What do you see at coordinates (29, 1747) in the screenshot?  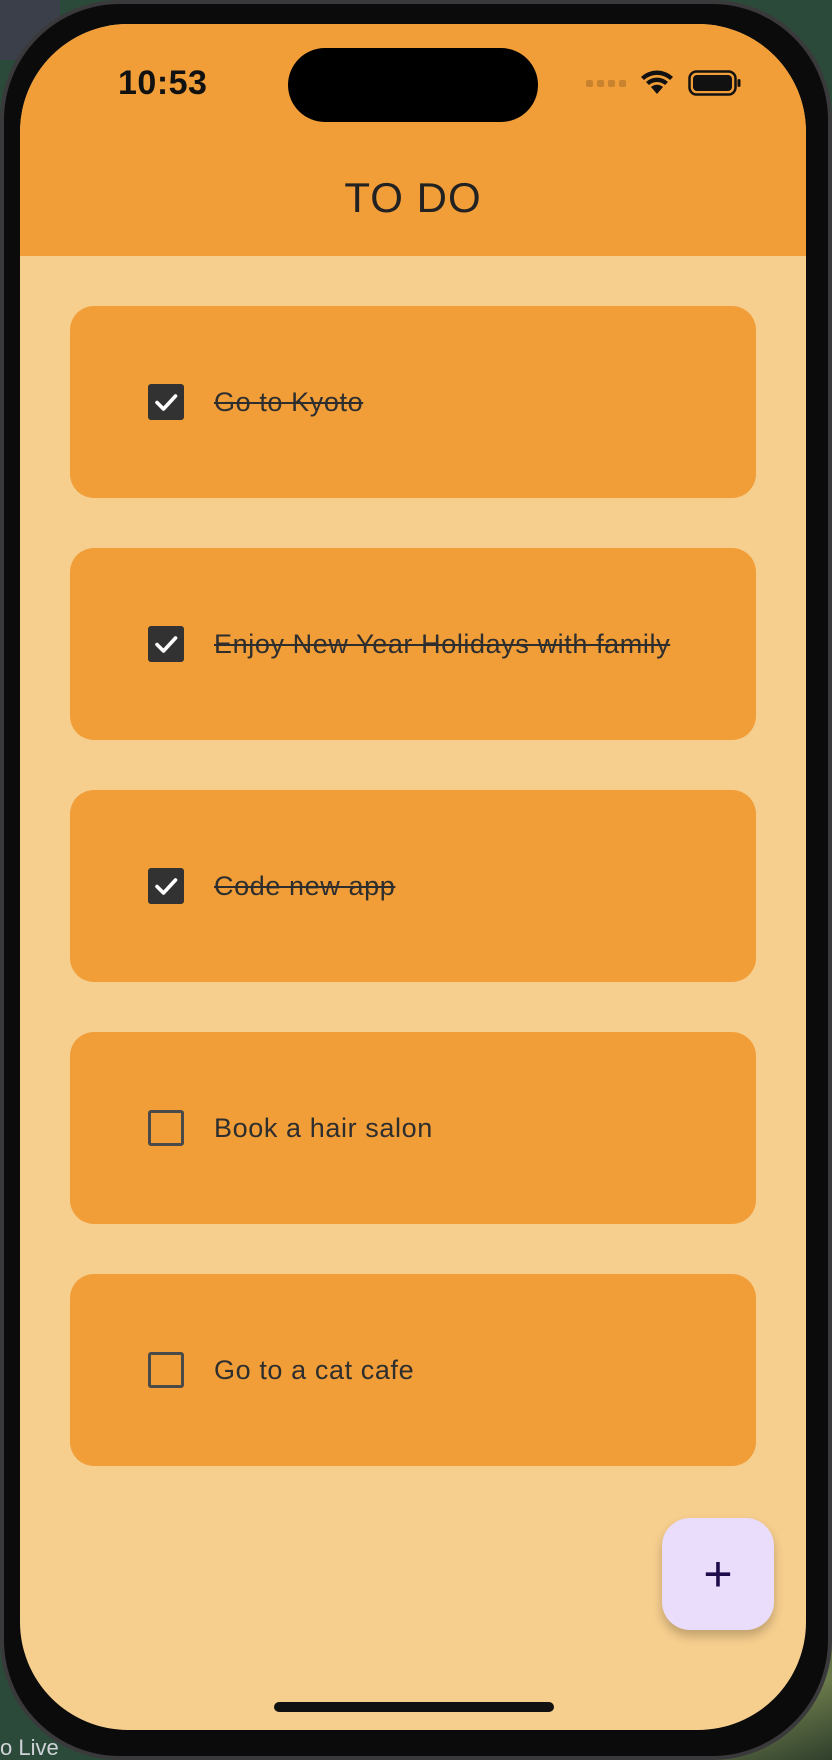 I see `background-caption: o Live` at bounding box center [29, 1747].